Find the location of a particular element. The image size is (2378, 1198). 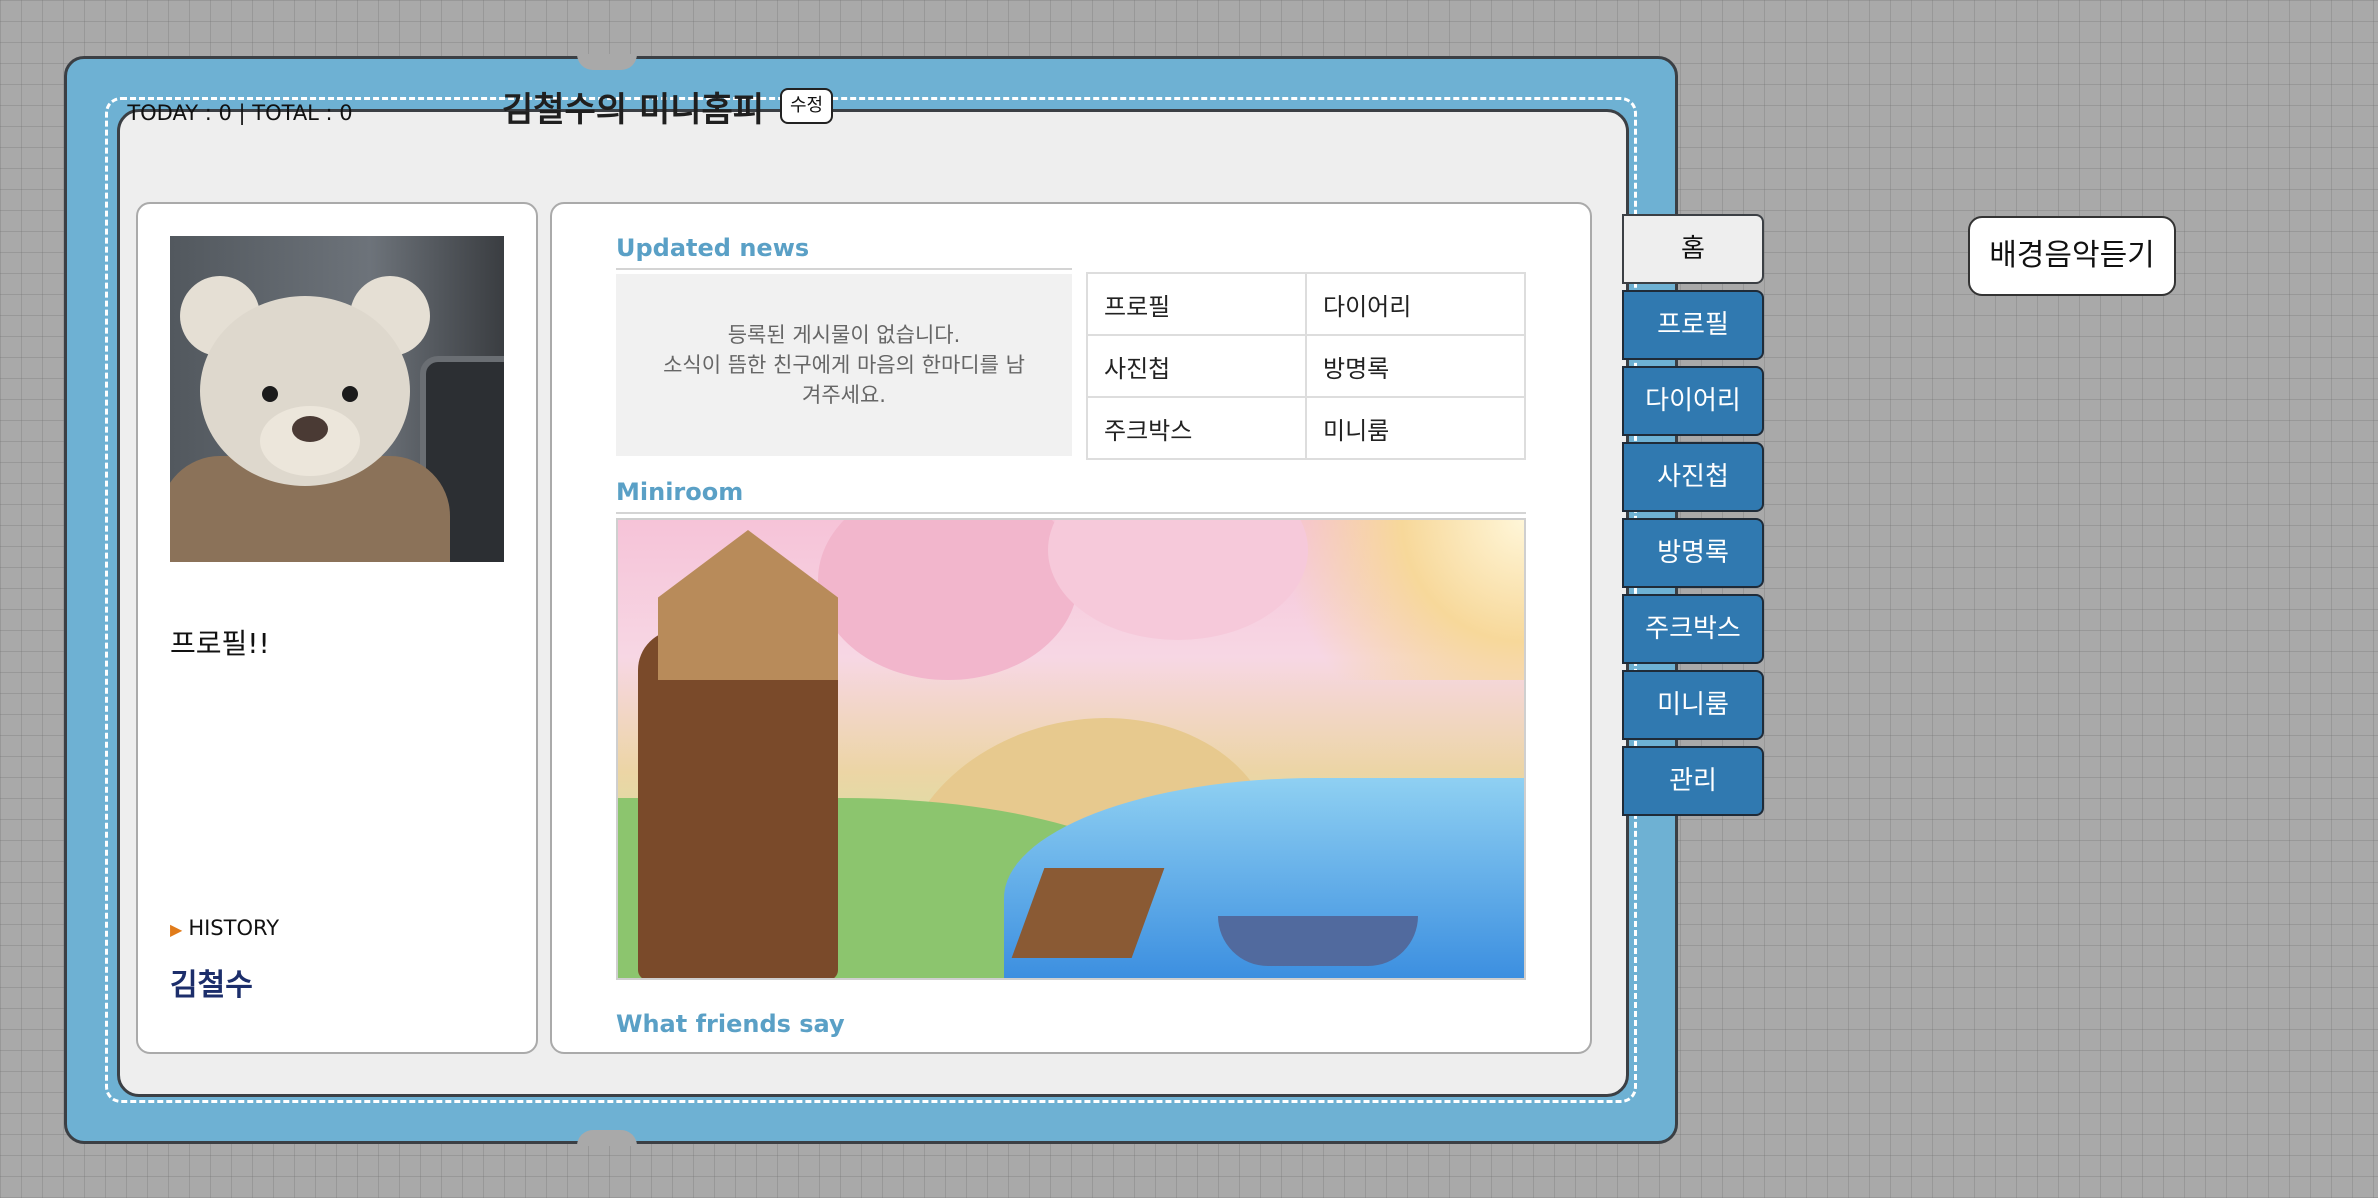

friends-say-title: What friends say is located at coordinates (730, 1024).